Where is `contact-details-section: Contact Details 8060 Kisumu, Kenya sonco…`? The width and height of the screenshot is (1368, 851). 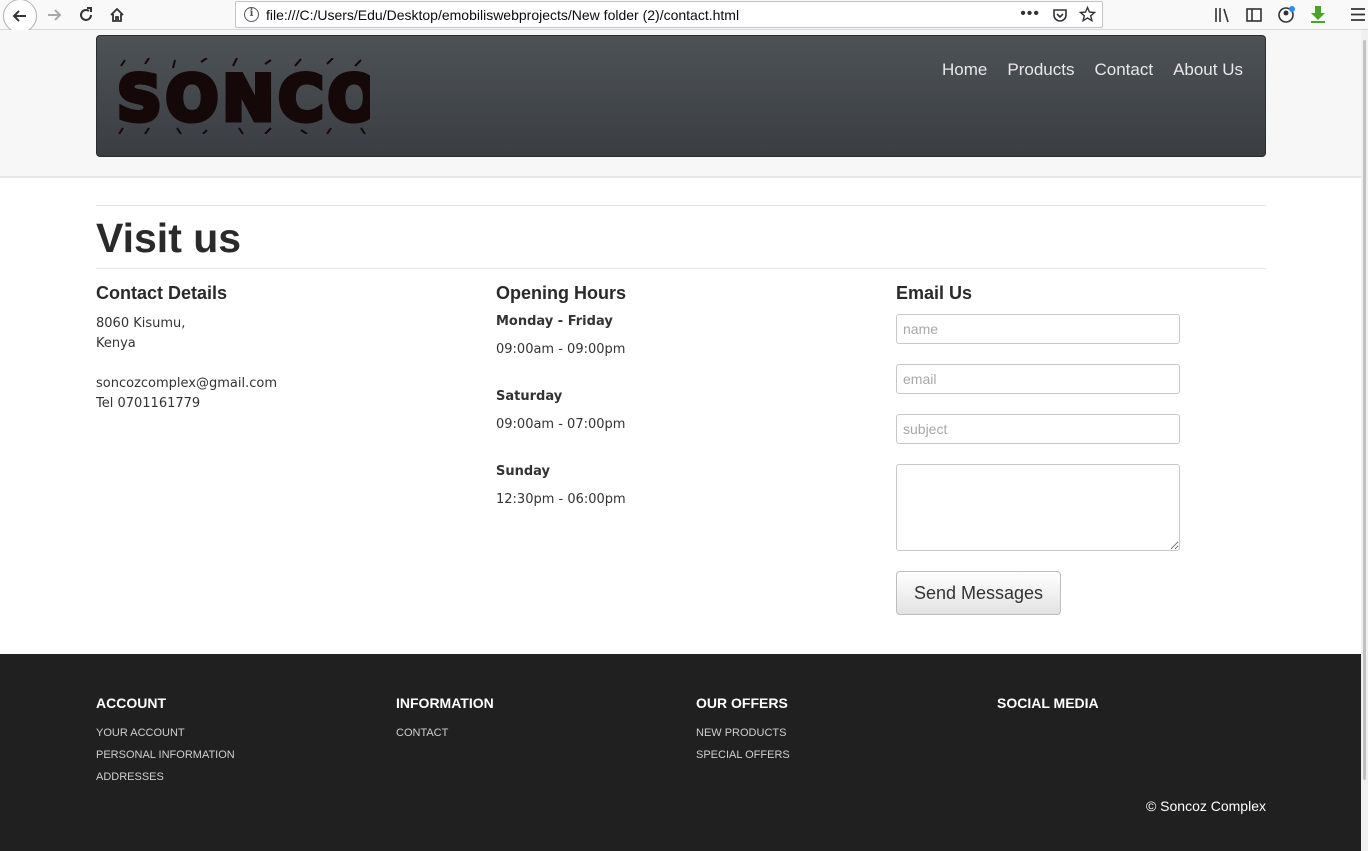
contact-details-section: Contact Details 8060 Kisumu, Kenya sonco… is located at coordinates (186, 348).